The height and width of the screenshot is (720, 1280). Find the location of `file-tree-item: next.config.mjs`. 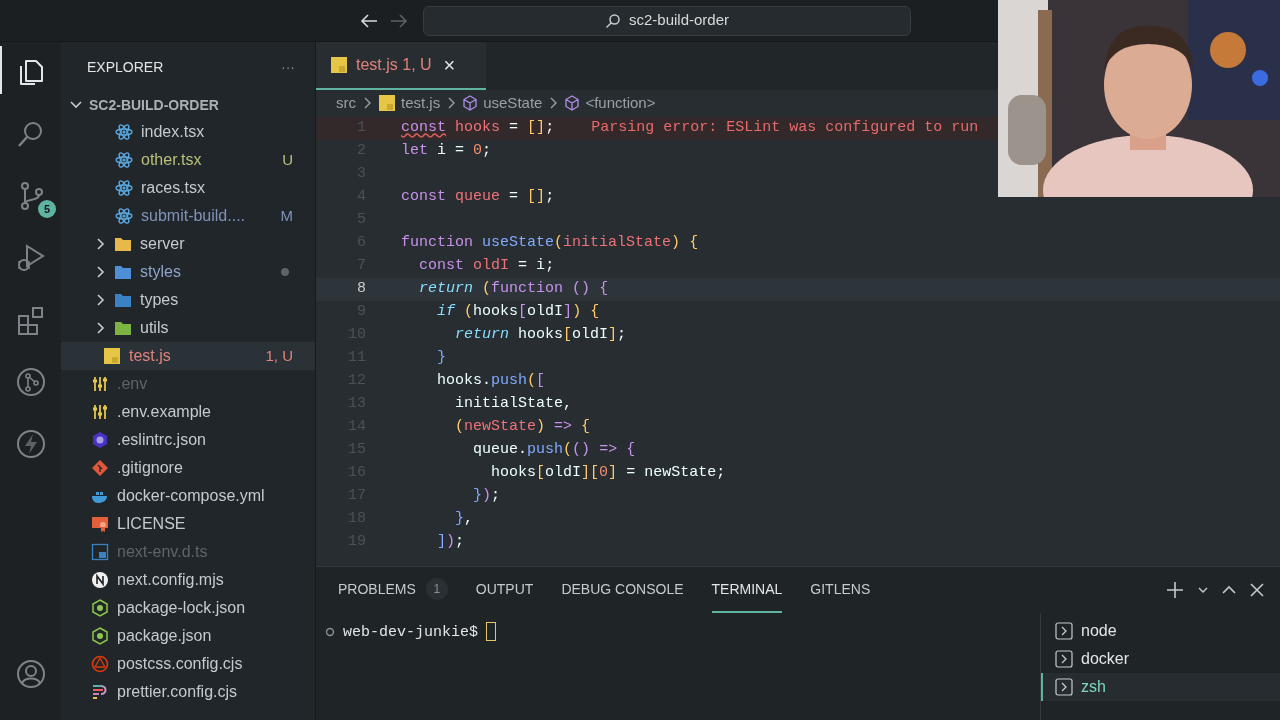

file-tree-item: next.config.mjs is located at coordinates (188, 580).